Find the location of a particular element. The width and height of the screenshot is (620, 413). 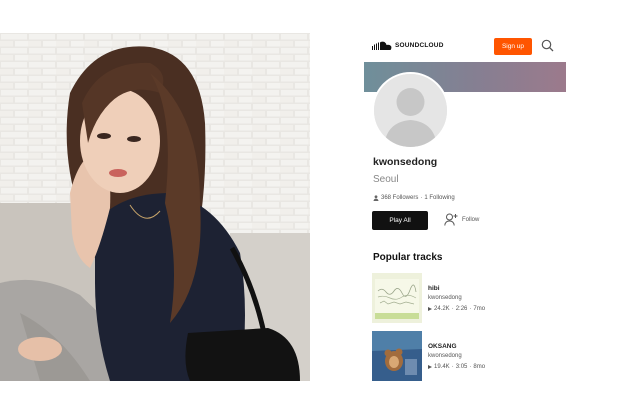

track-item: hibi kwonsedong 24.2K · 2:26 · 7mo is located at coordinates (469, 298).